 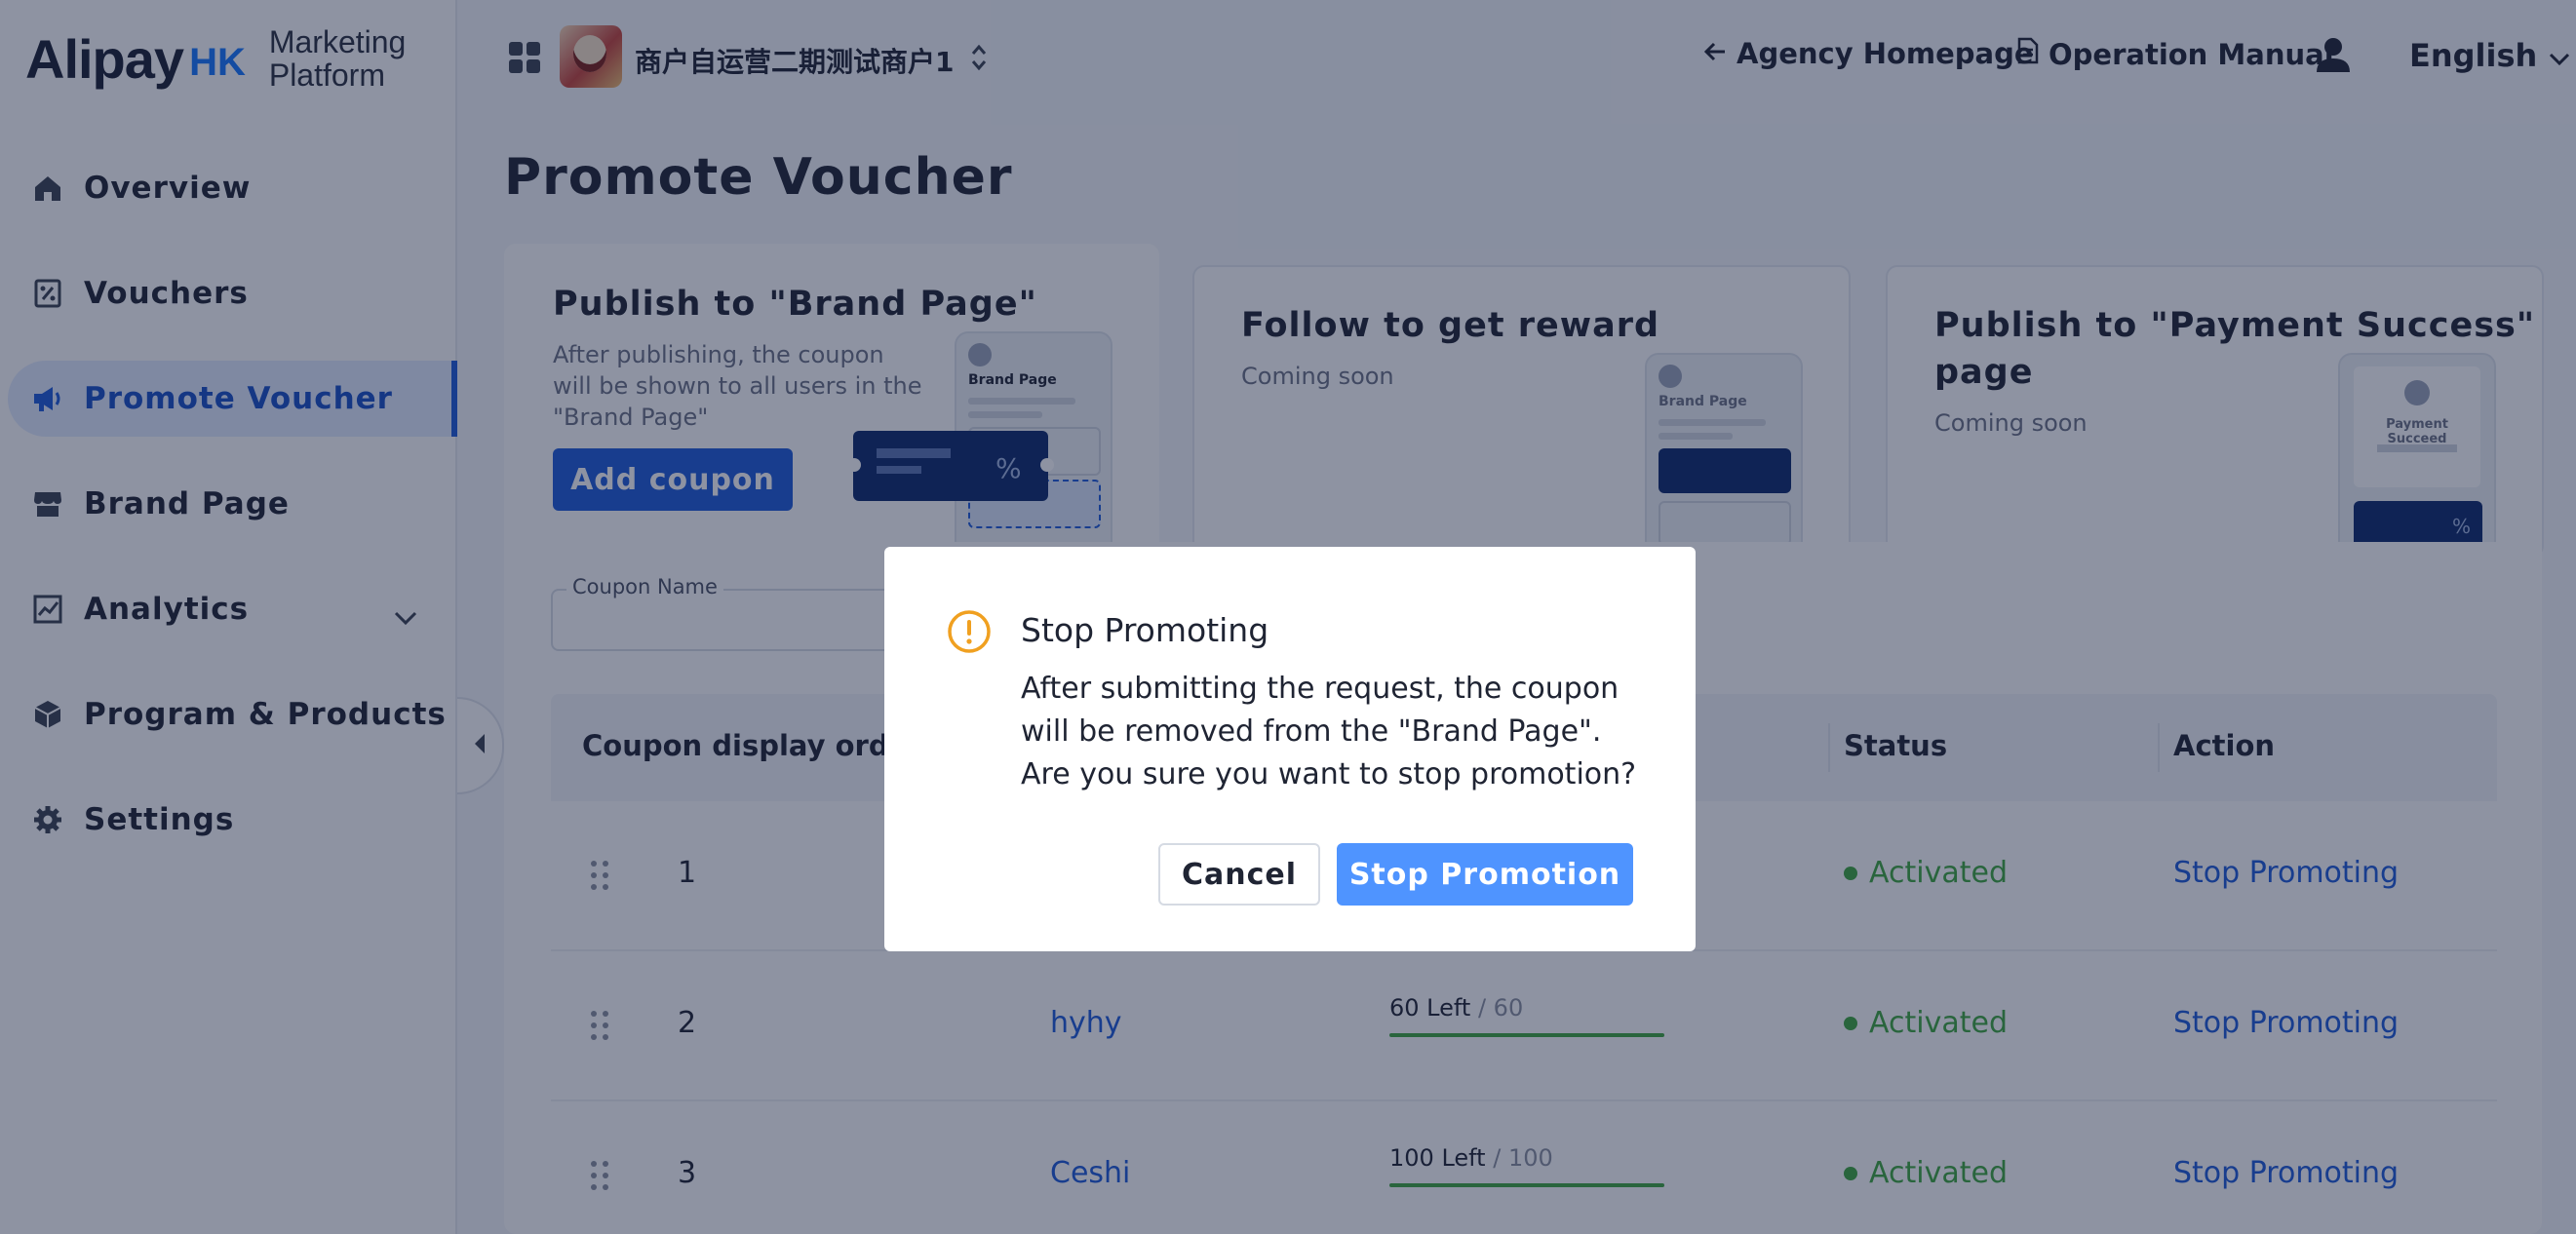 I want to click on dialog-title: Stop Promoting, so click(x=1145, y=630).